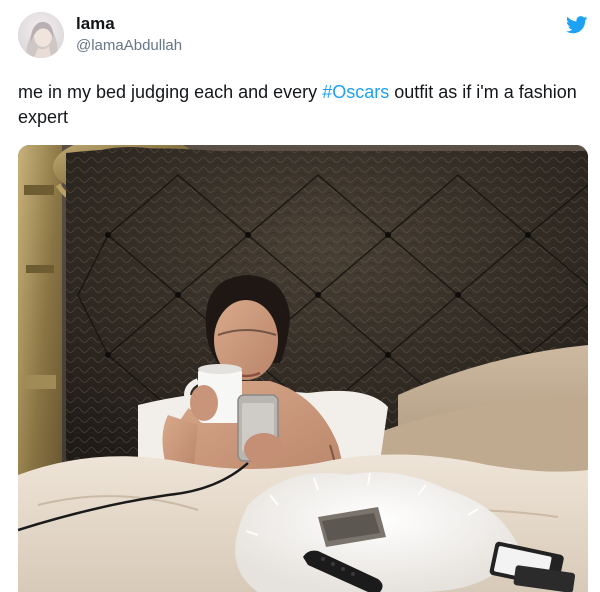 The width and height of the screenshot is (600, 592). What do you see at coordinates (129, 46) in the screenshot?
I see `author-handle: @lamaAbdullah` at bounding box center [129, 46].